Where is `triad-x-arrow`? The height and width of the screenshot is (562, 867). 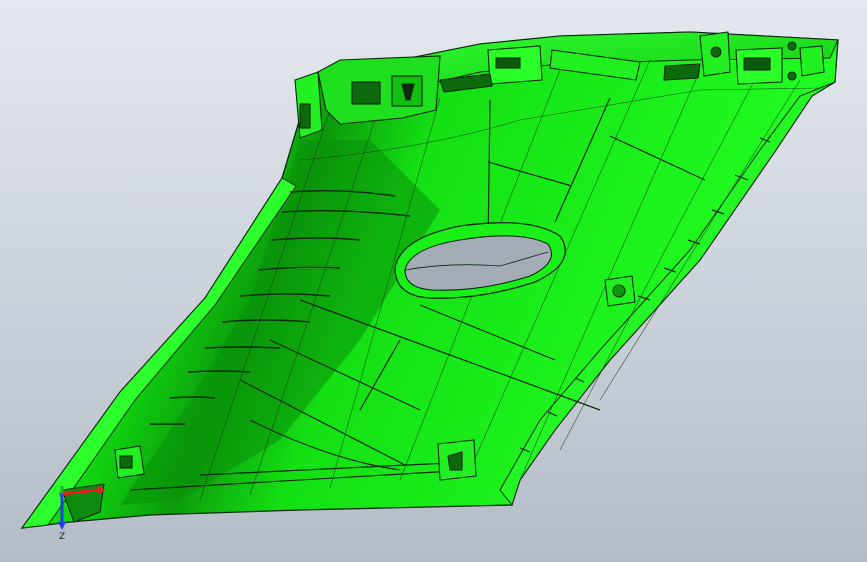
triad-x-arrow is located at coordinates (102, 490).